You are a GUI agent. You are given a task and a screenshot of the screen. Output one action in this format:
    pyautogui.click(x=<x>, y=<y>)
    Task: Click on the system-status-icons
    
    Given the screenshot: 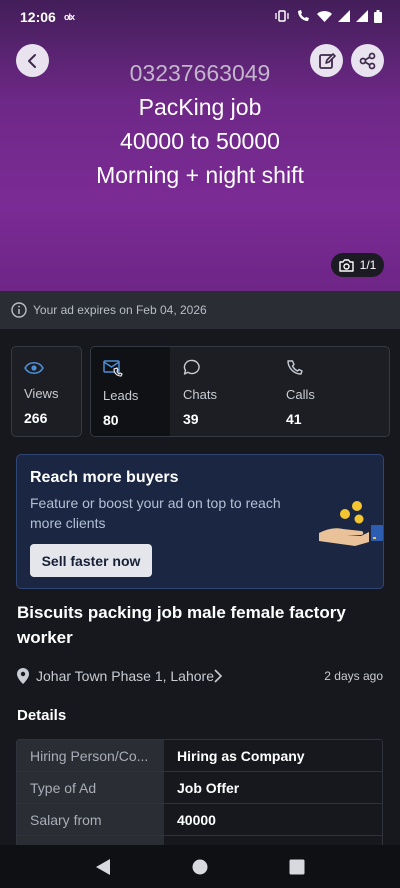 What is the action you would take?
    pyautogui.click(x=328, y=16)
    